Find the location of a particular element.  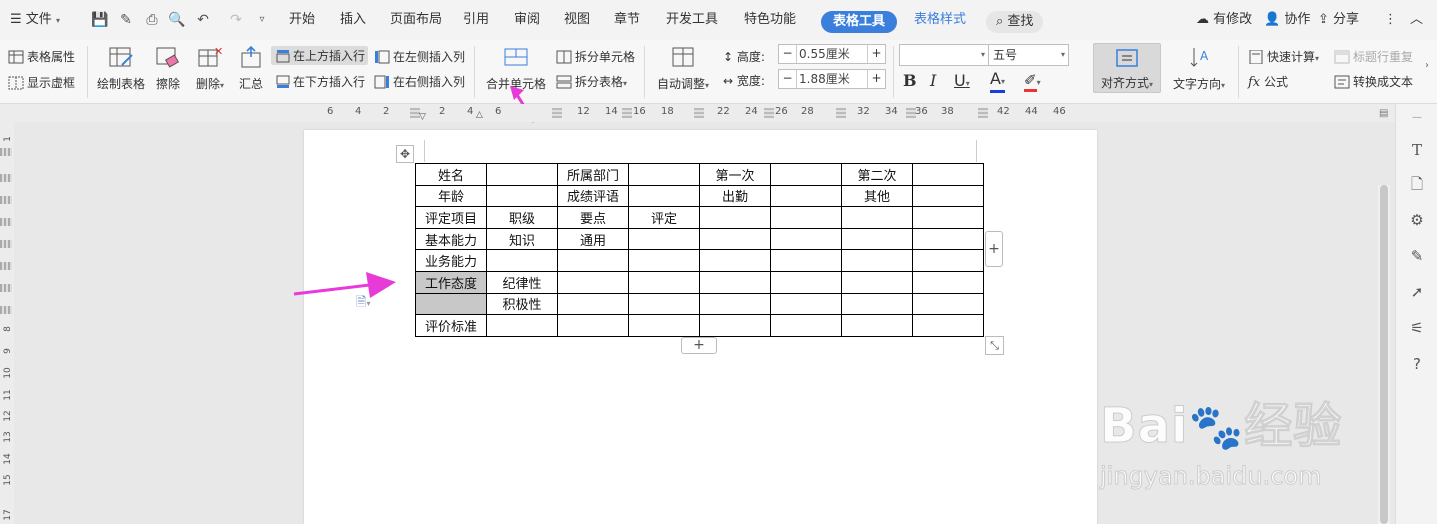

help-icon: ? is located at coordinates (1417, 364).